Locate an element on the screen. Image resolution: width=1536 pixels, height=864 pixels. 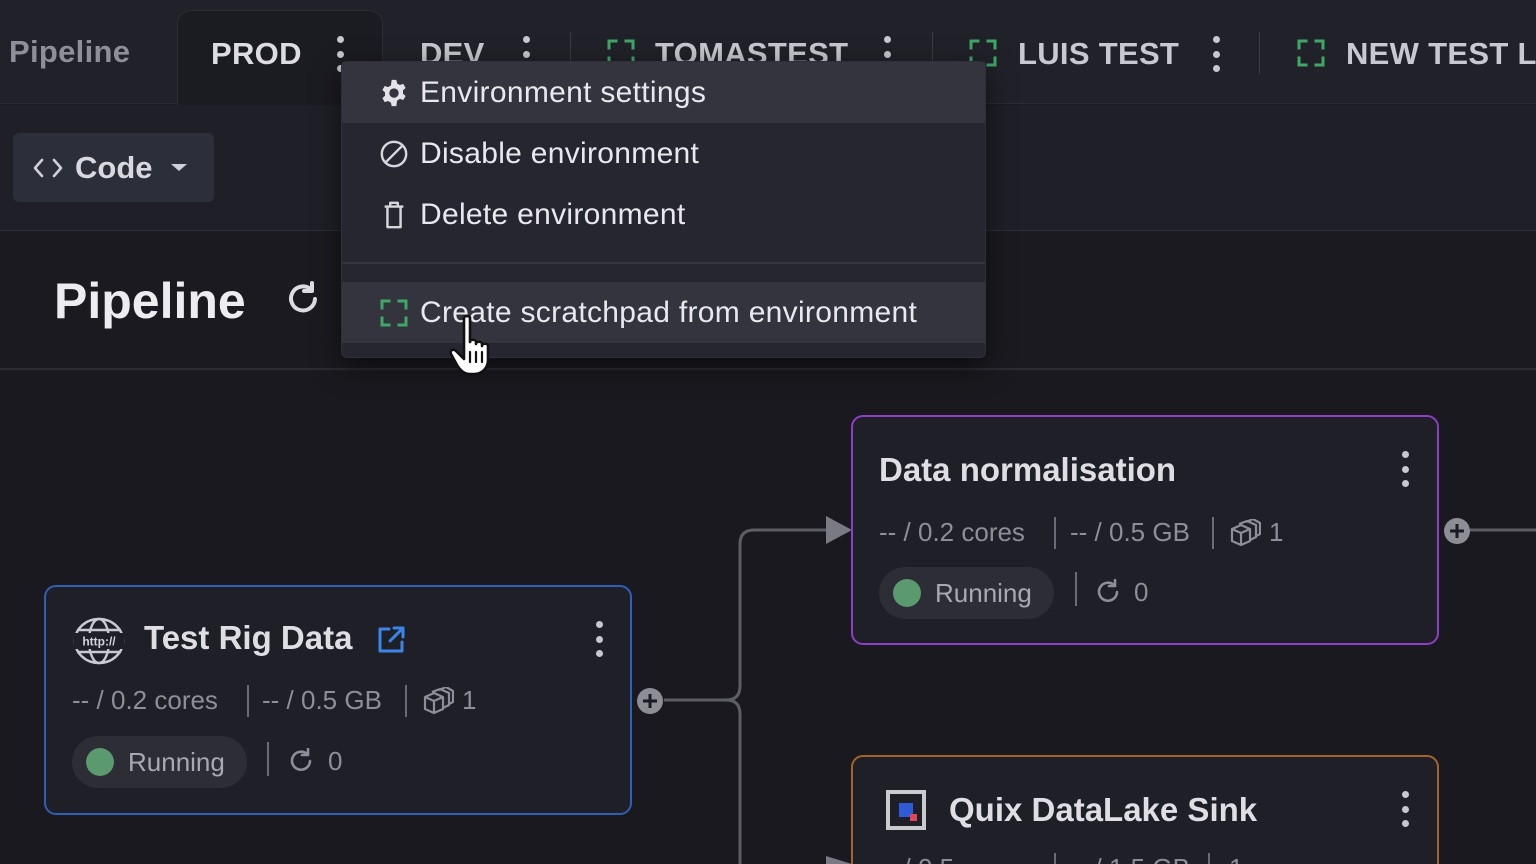
http-globe-icon: http:// is located at coordinates (99, 641).